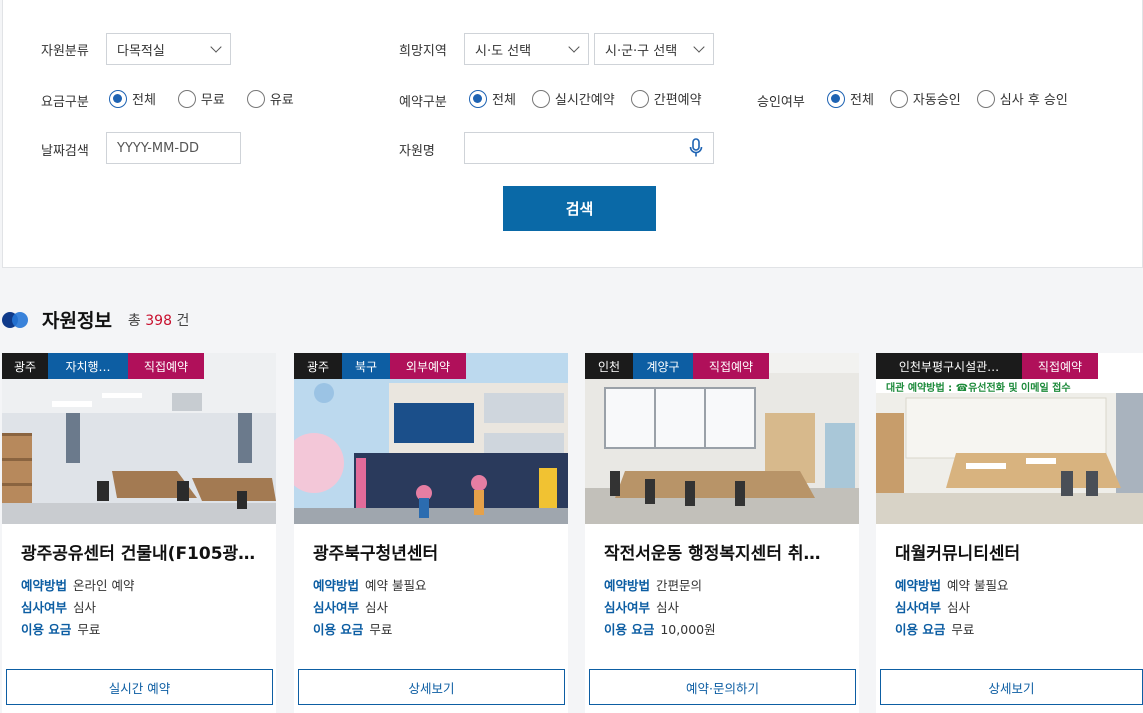 This screenshot has width=1143, height=713. I want to click on approval-radio-all: 전체, so click(850, 98).